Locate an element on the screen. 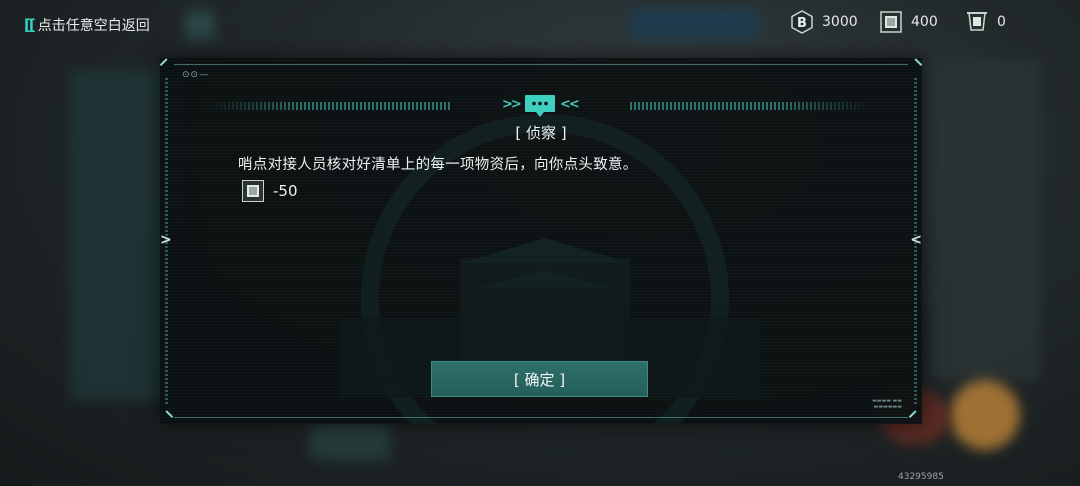 This screenshot has height=486, width=1080. resource-tickets: 0 is located at coordinates (985, 22).